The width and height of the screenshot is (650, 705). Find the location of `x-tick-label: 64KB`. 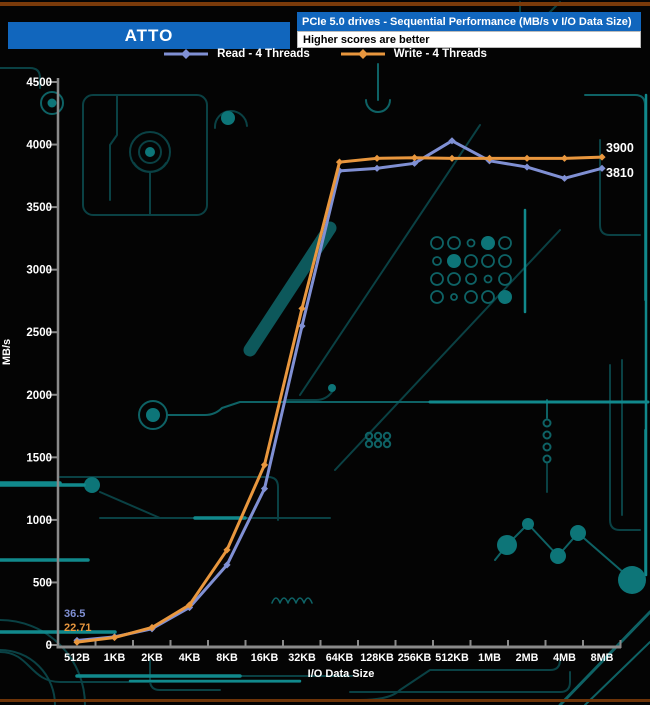

x-tick-label: 64KB is located at coordinates (340, 658).